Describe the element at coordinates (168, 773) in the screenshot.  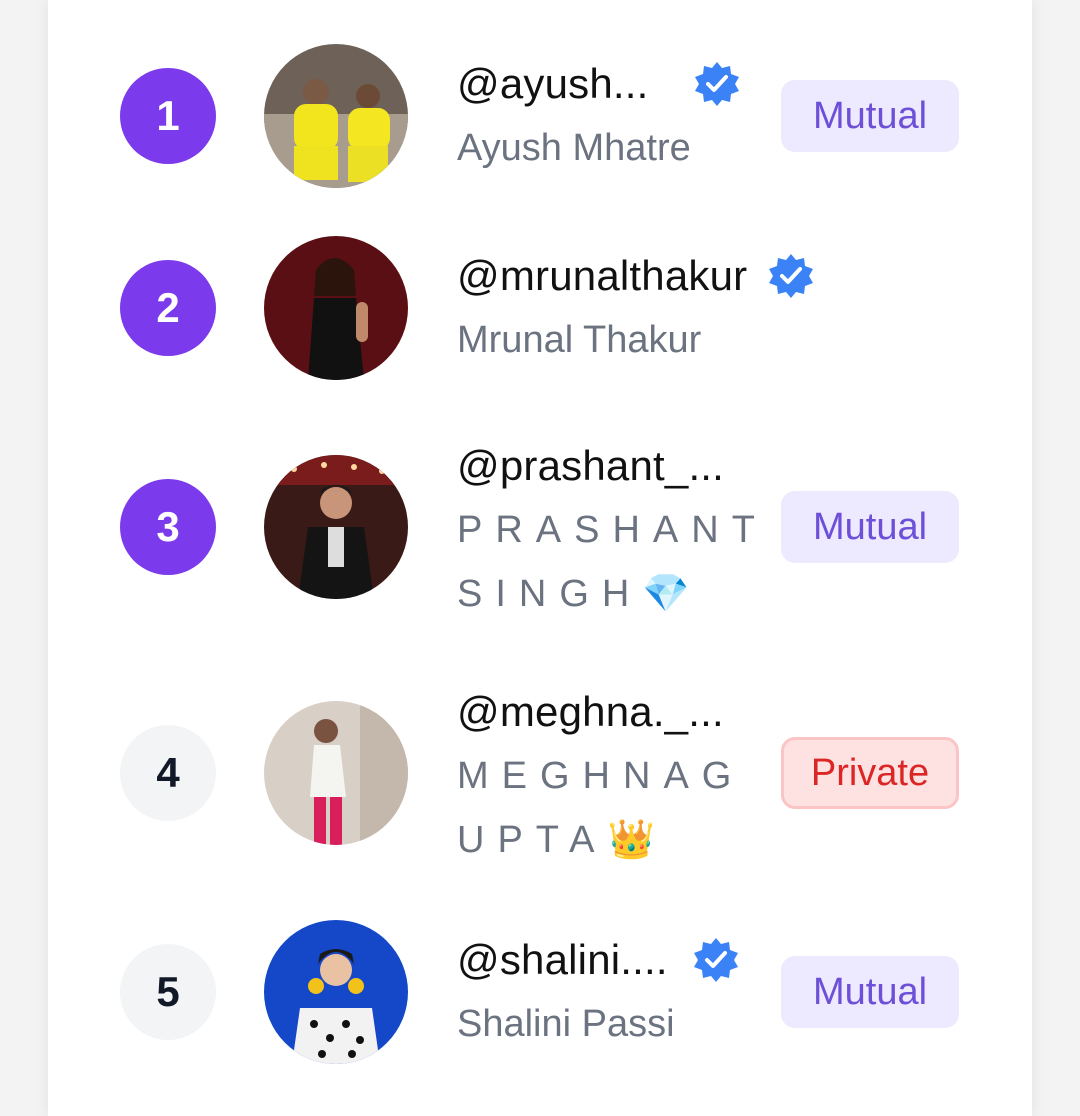
I see `rank-badge: 4` at that location.